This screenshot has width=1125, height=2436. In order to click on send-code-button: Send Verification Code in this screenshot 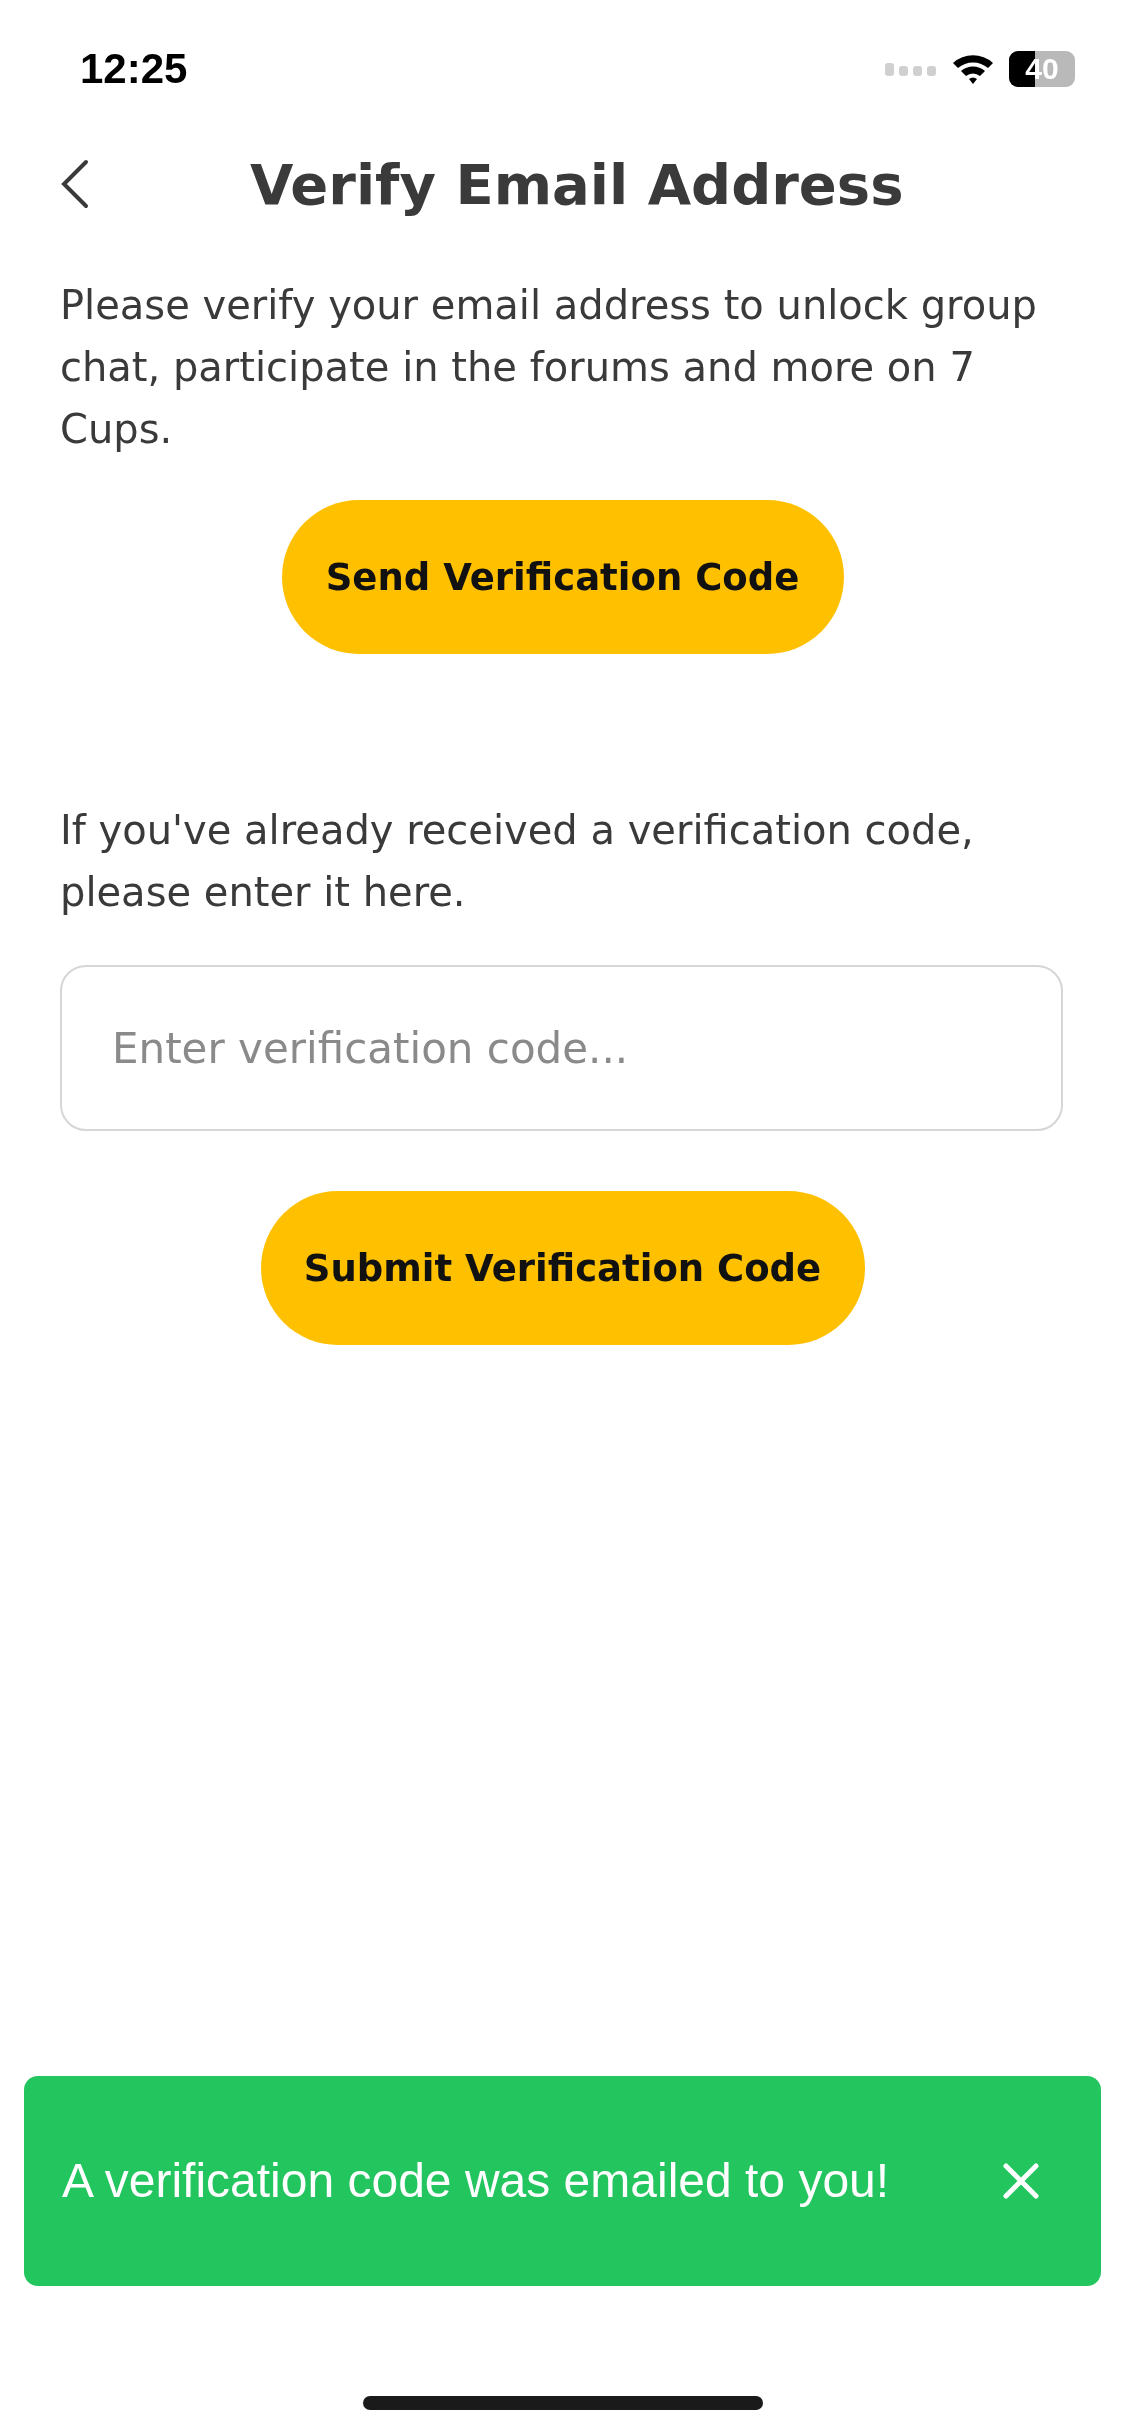, I will do `click(562, 577)`.